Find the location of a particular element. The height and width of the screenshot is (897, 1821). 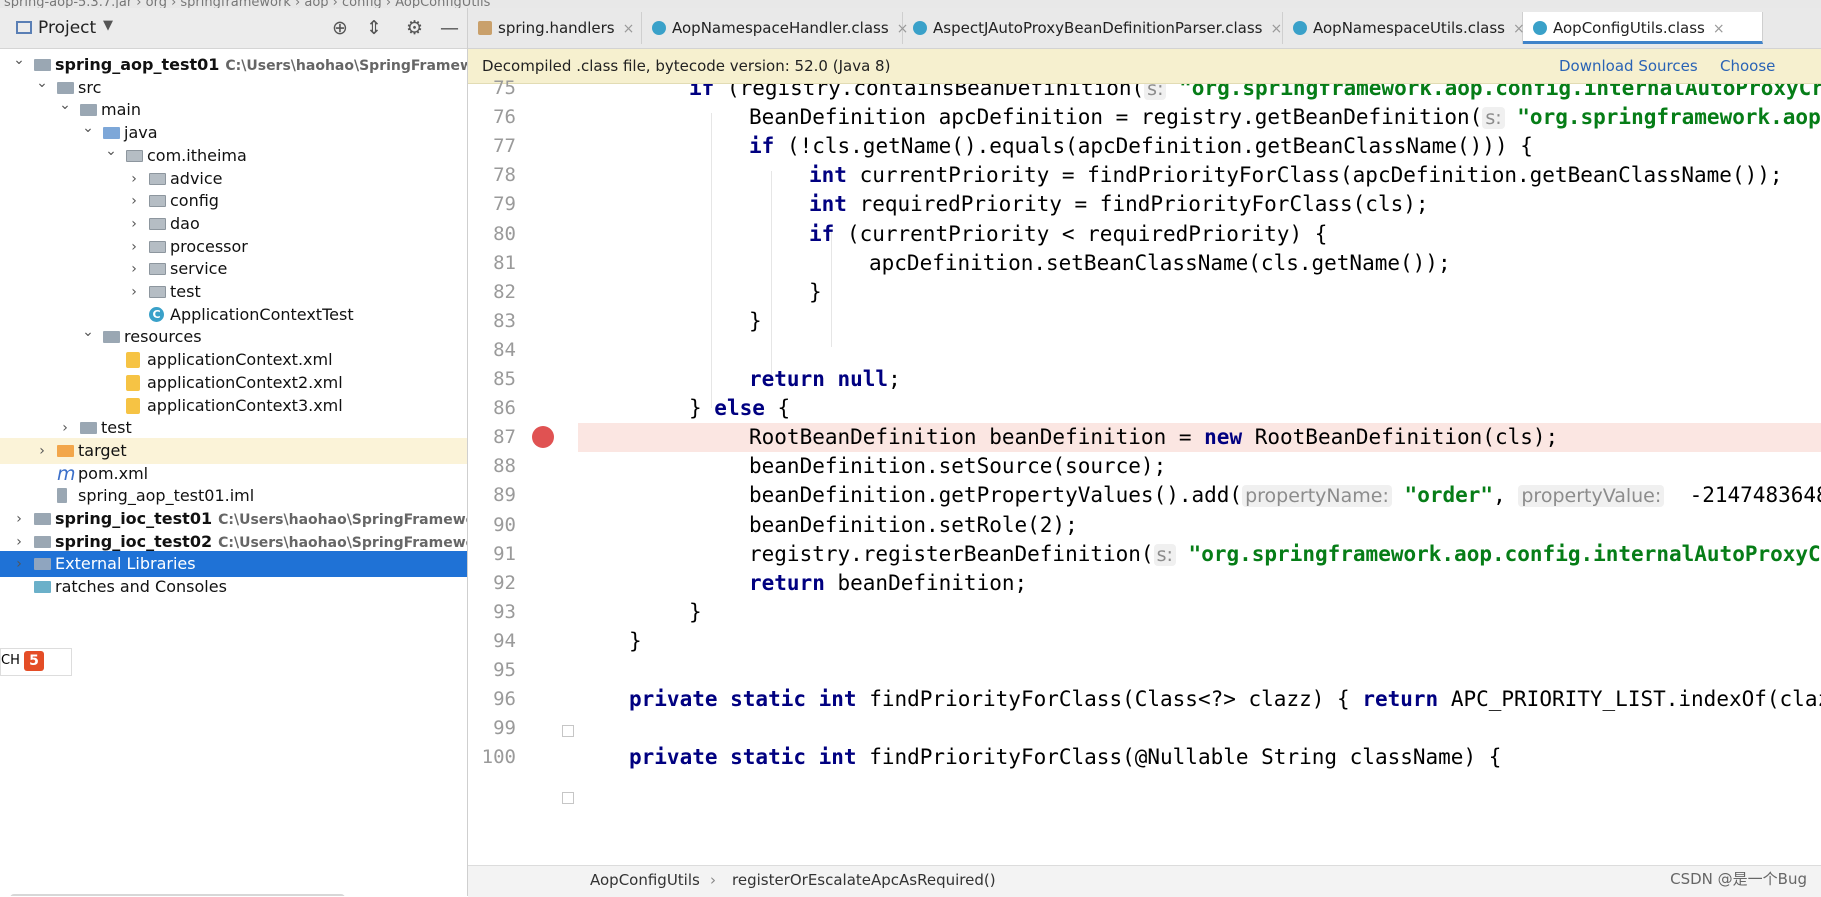

module-icon is located at coordinates (42, 519).